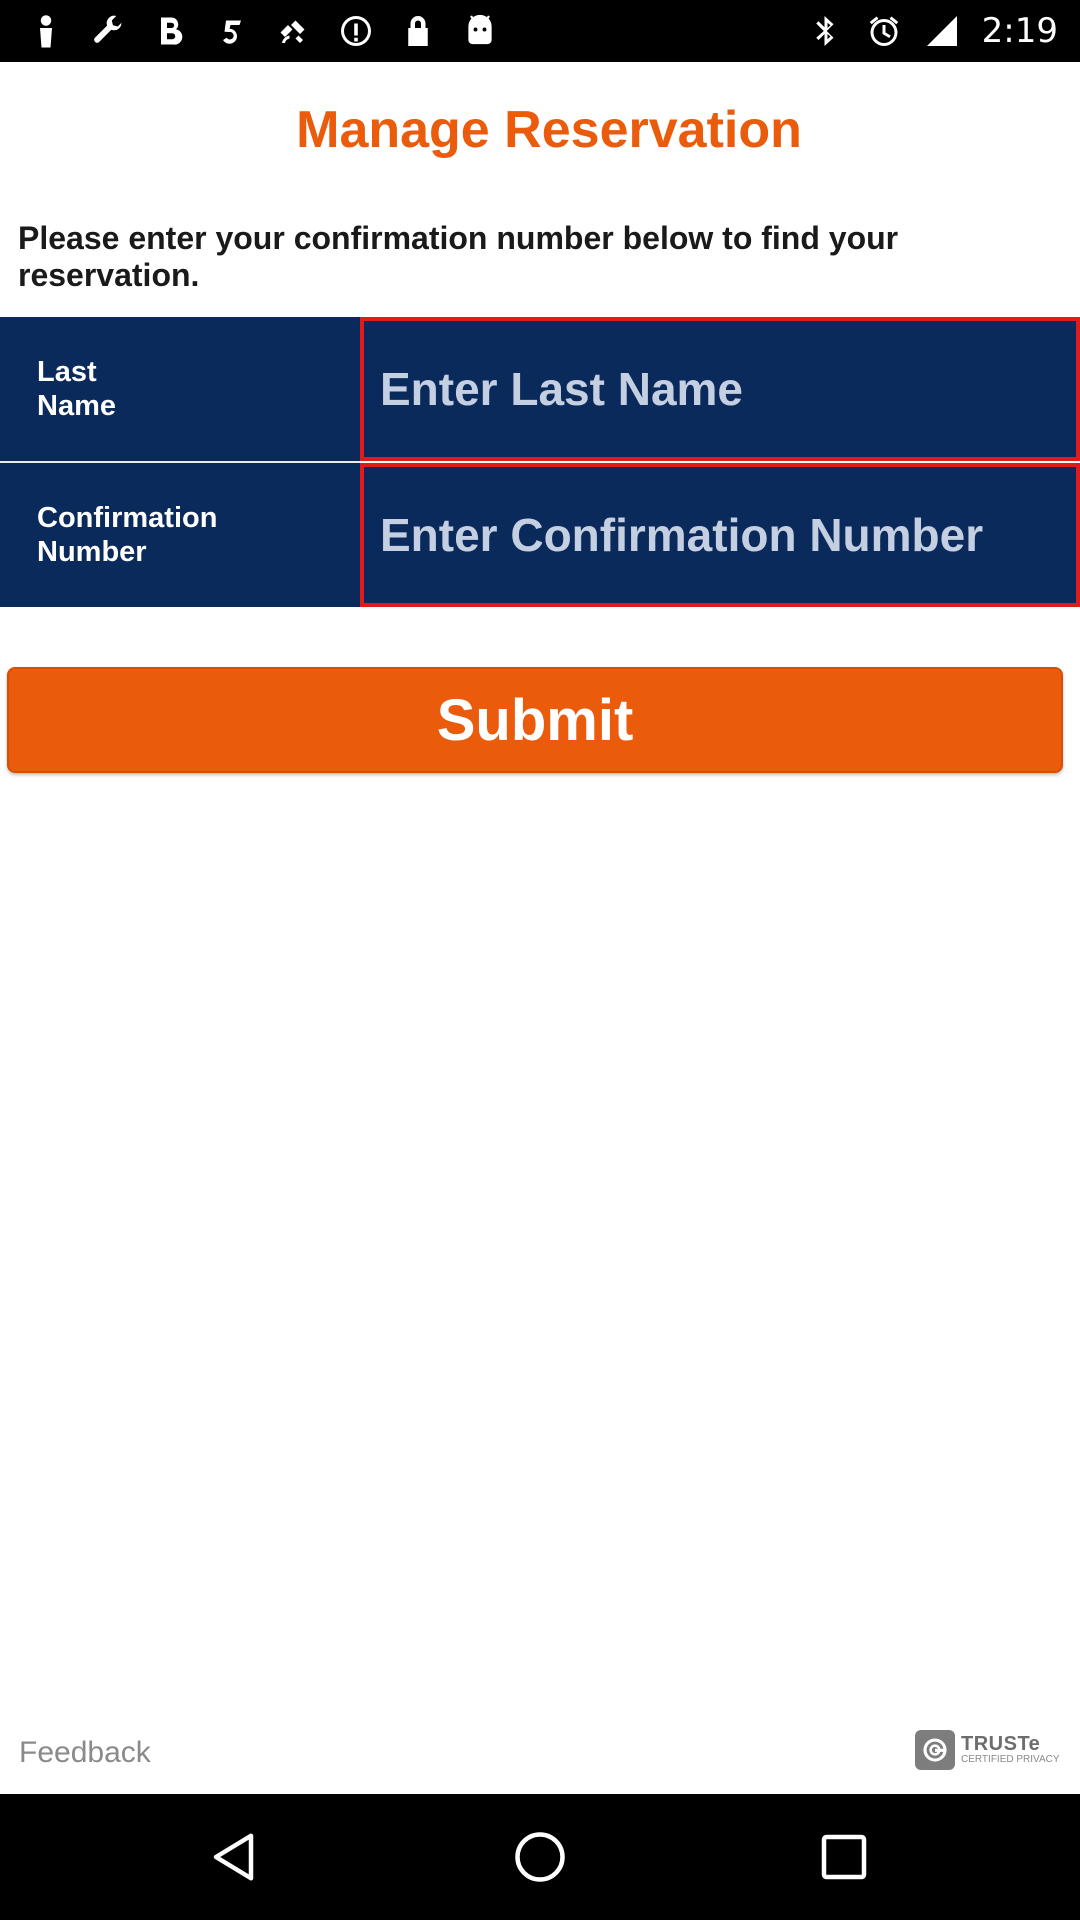 This screenshot has height=1920, width=1080. What do you see at coordinates (170, 31) in the screenshot?
I see `bold-b-icon` at bounding box center [170, 31].